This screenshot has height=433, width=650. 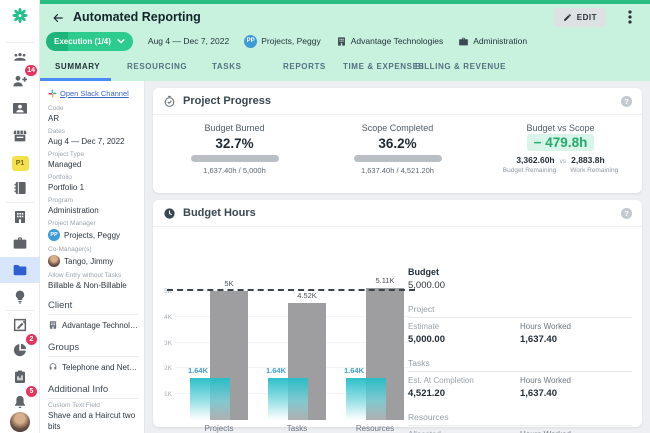 What do you see at coordinates (375, 428) in the screenshot?
I see `x-axis-label: Resources` at bounding box center [375, 428].